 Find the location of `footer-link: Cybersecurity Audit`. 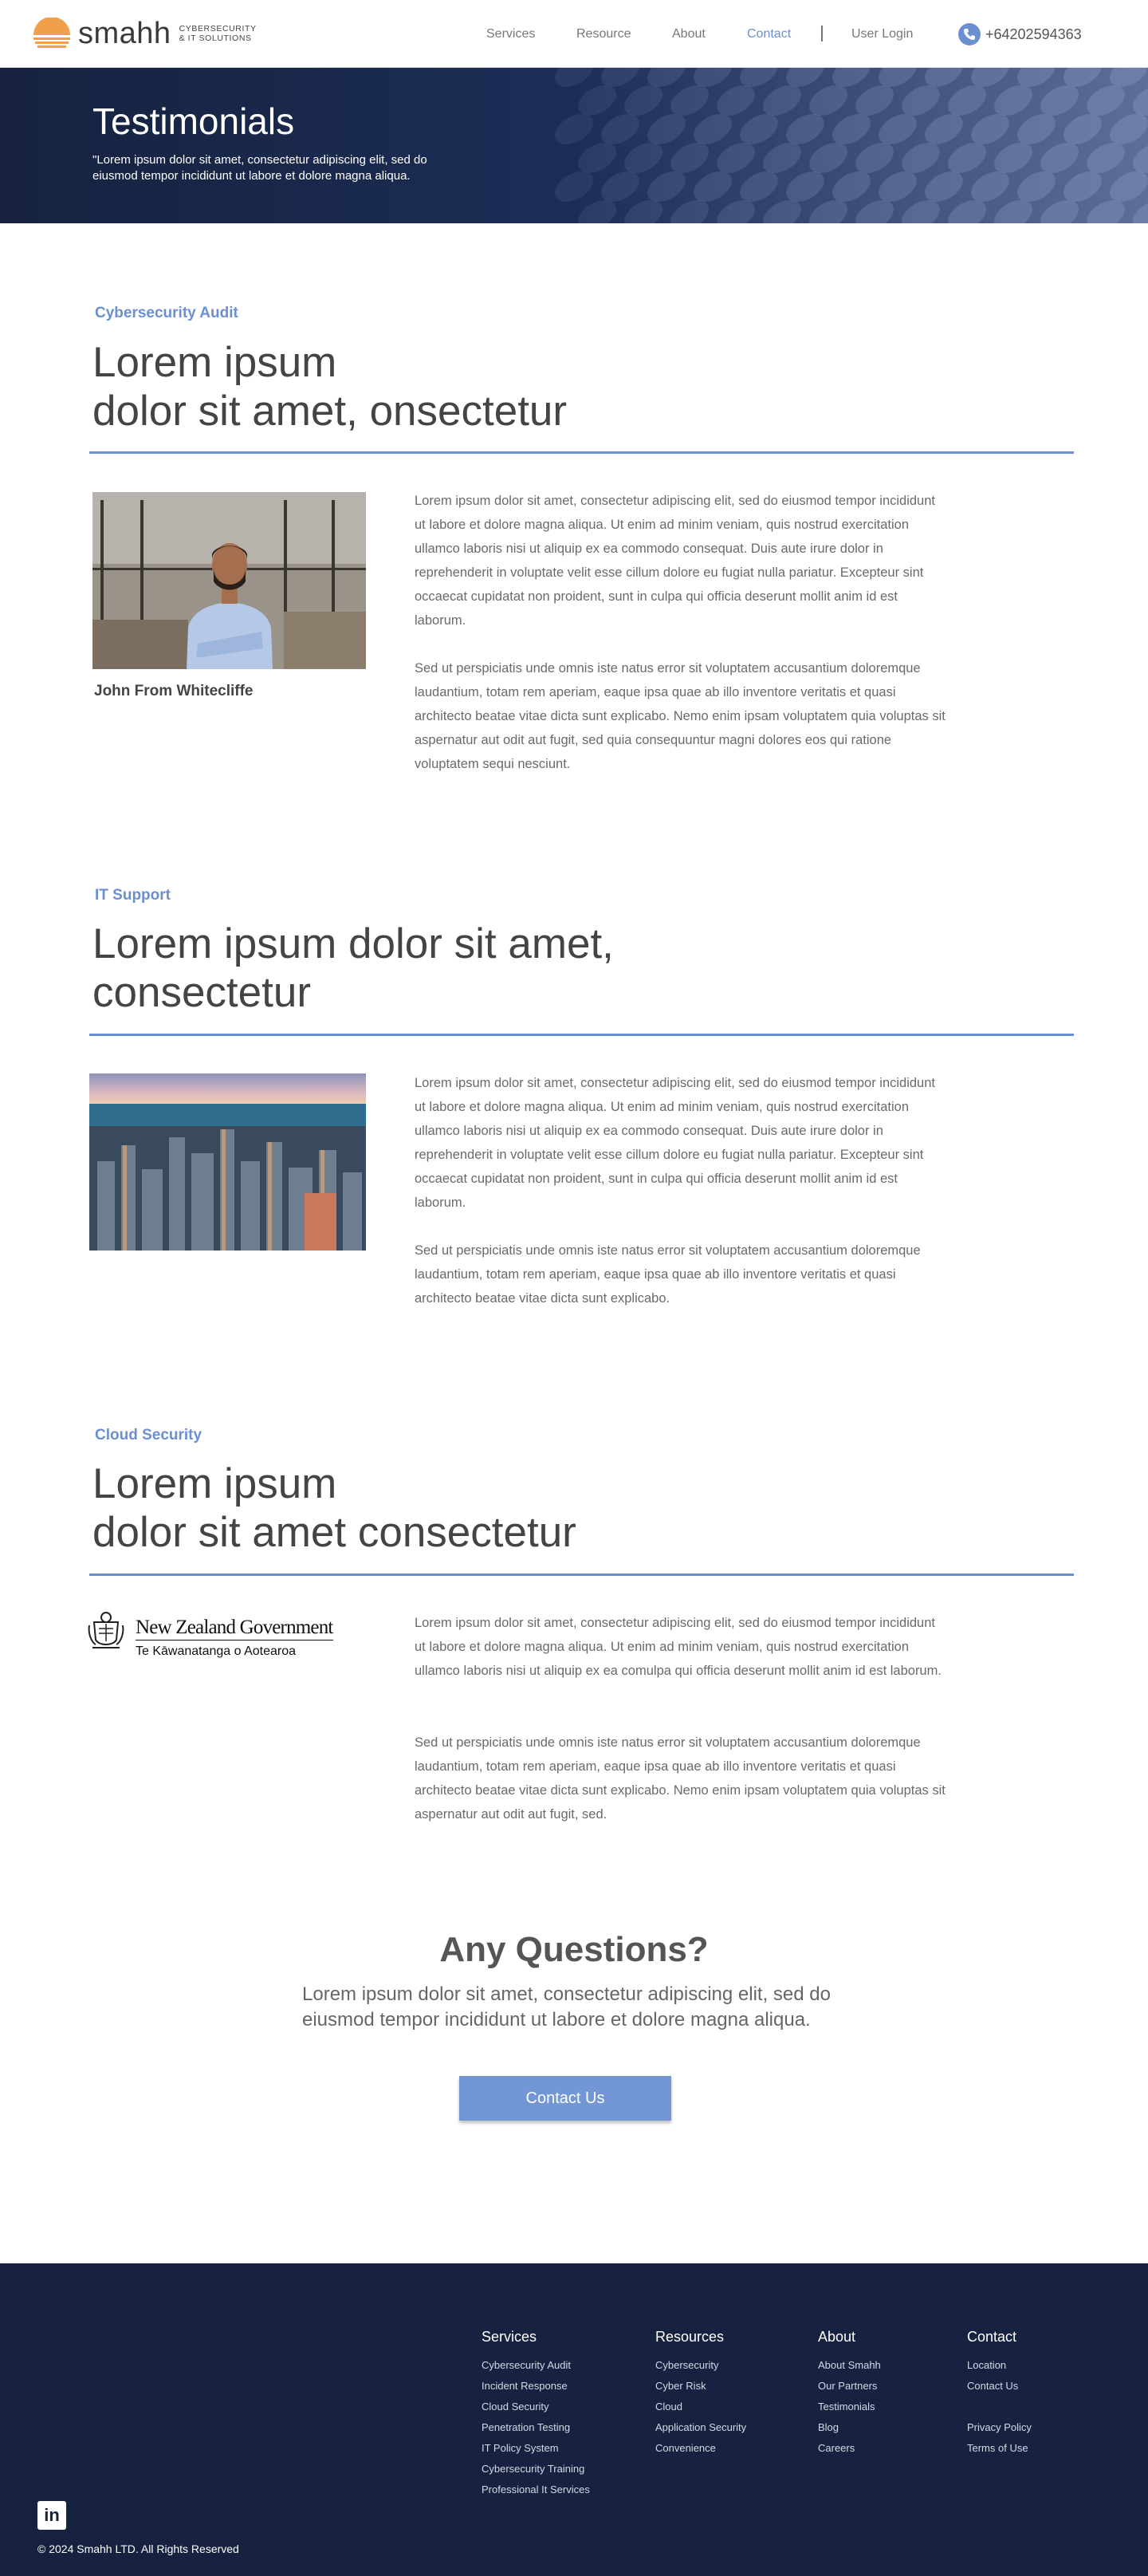

footer-link: Cybersecurity Audit is located at coordinates (536, 2365).